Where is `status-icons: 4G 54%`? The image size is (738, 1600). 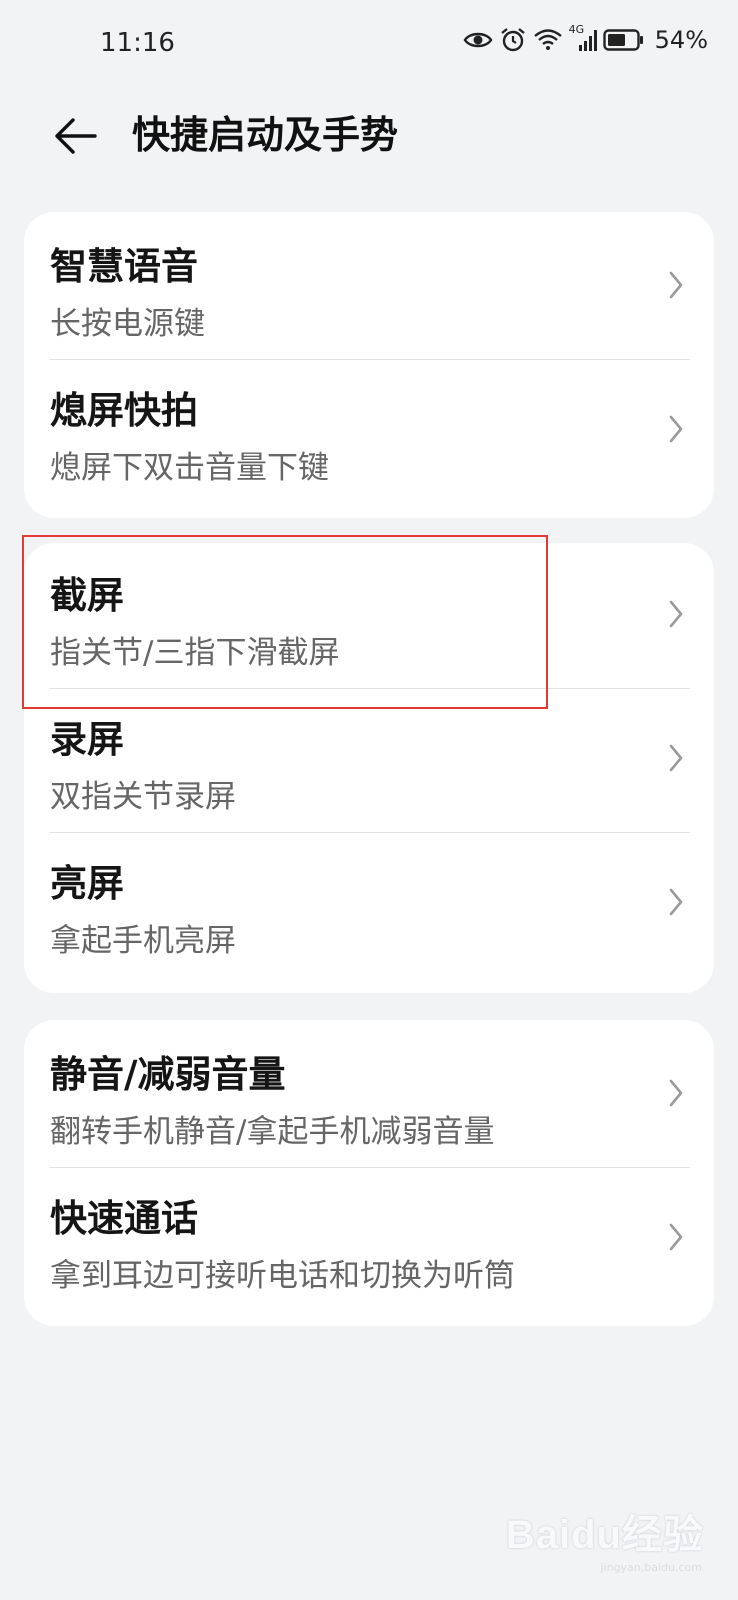
status-icons: 4G 54% is located at coordinates (585, 38).